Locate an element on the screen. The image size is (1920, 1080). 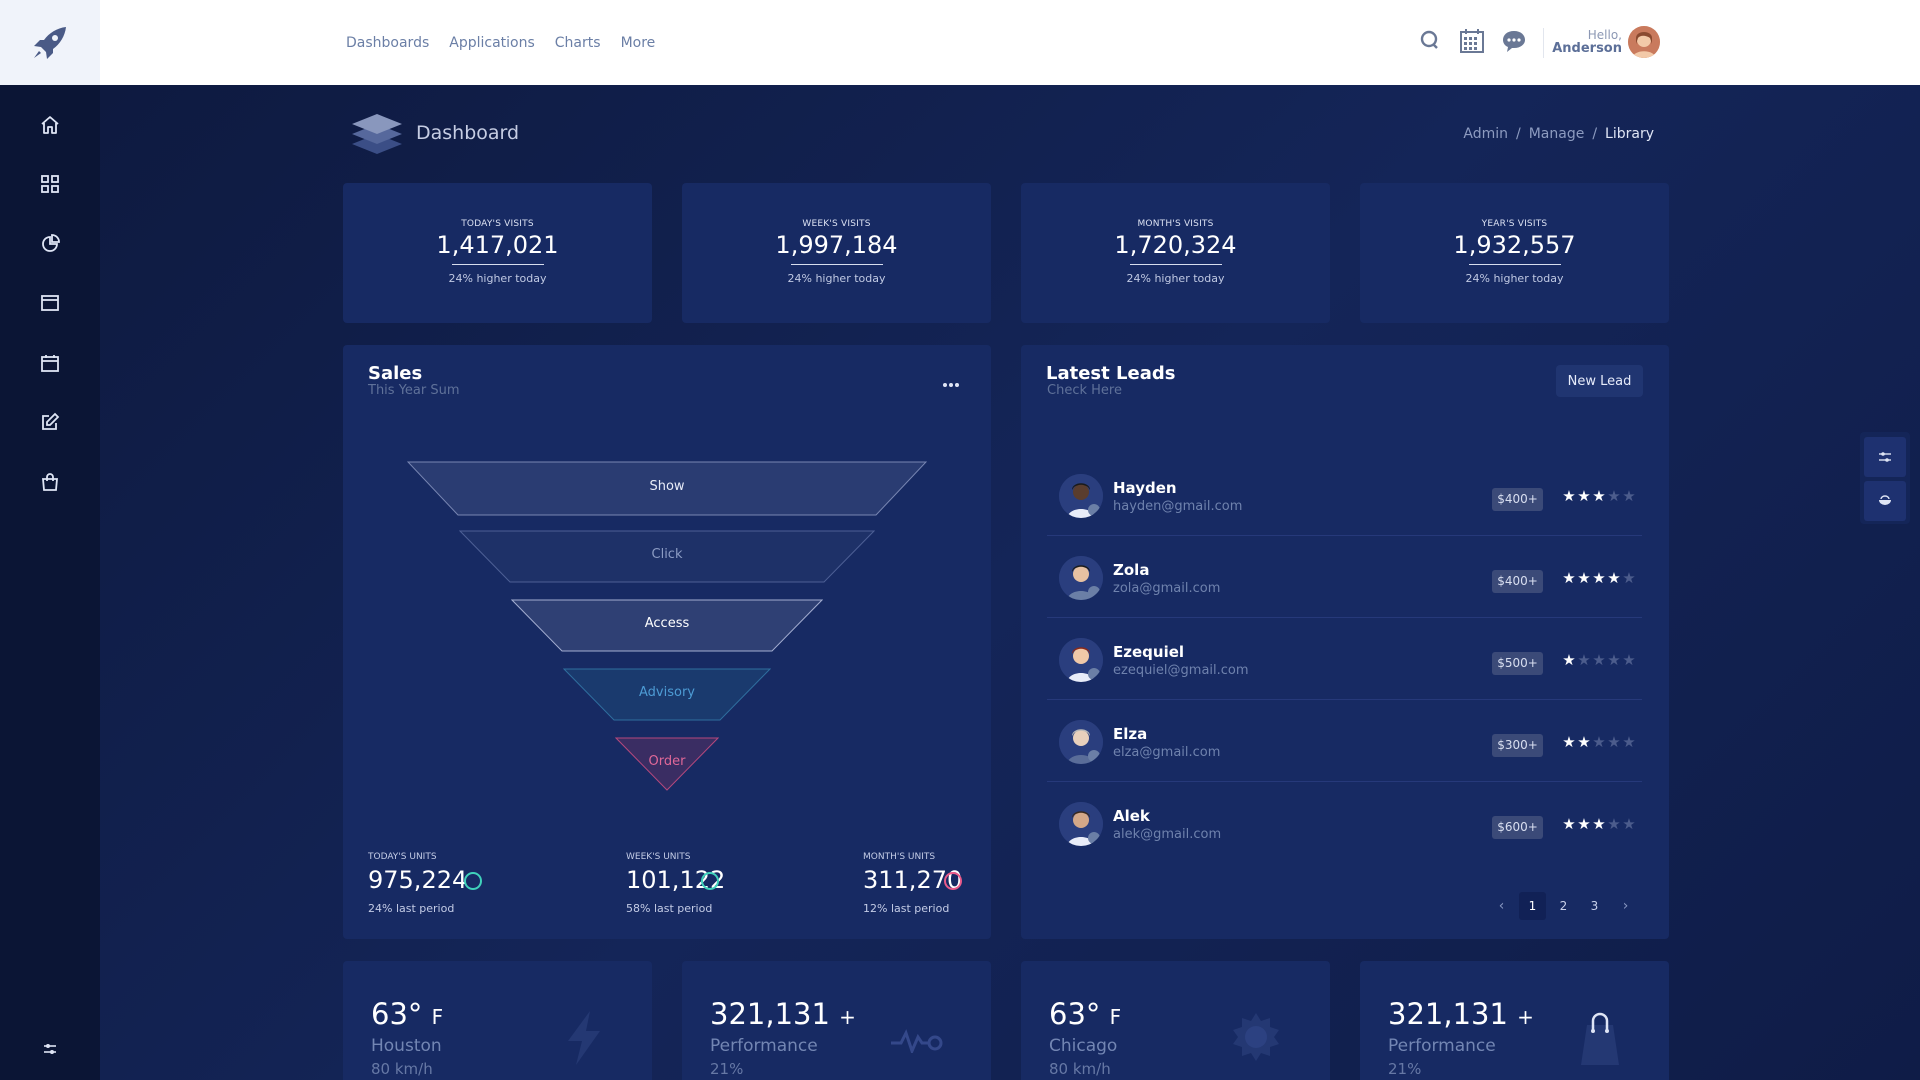
lead-name: Ezequiel is located at coordinates (1148, 652).